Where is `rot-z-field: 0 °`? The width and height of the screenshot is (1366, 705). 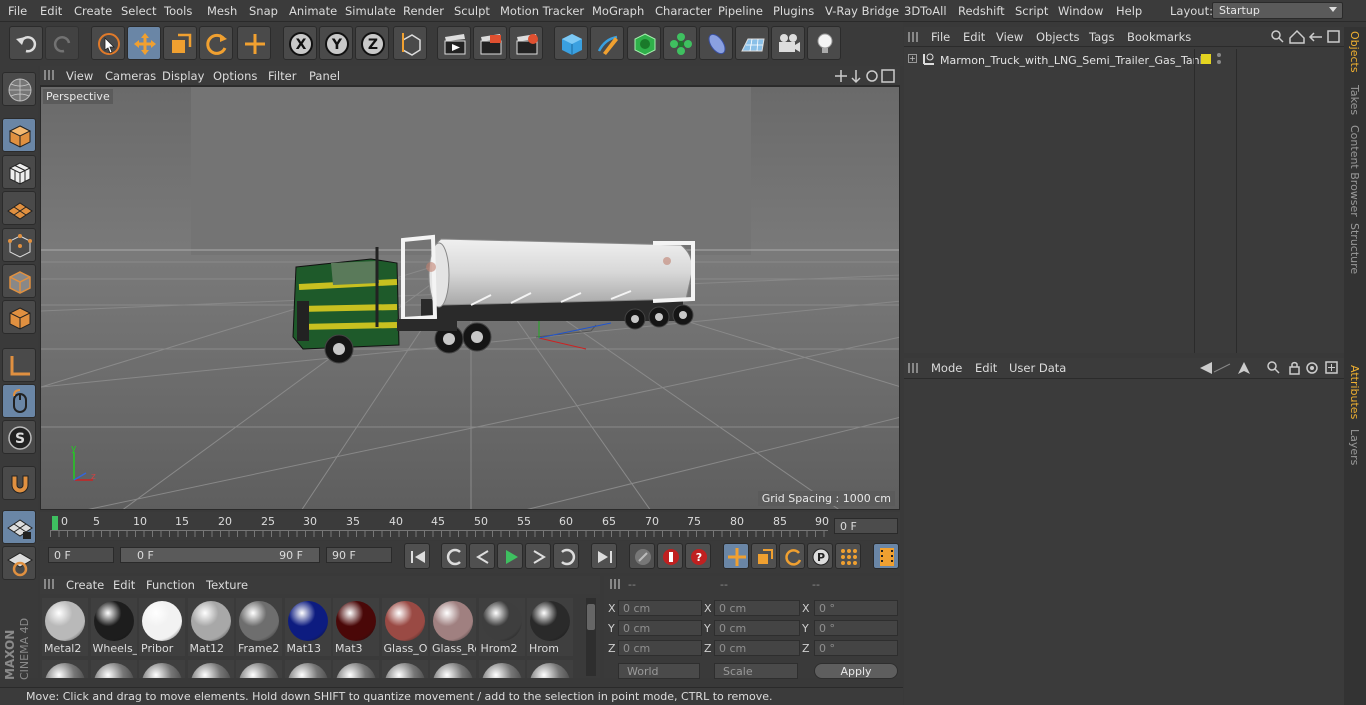
rot-z-field: 0 ° is located at coordinates (856, 648).